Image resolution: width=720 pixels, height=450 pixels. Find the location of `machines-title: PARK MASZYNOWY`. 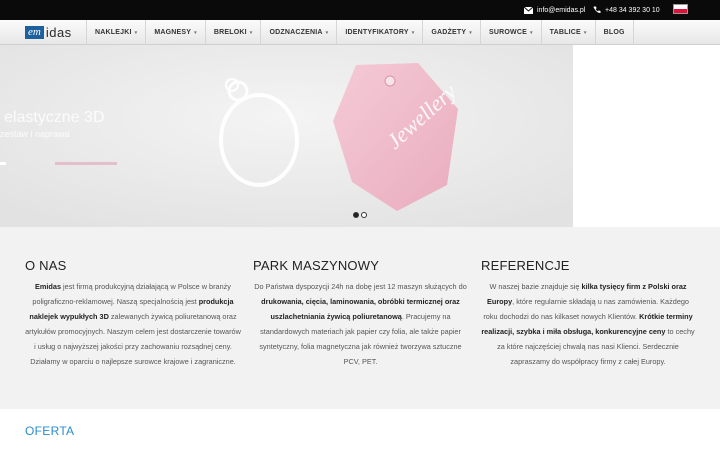

machines-title: PARK MASZYNOWY is located at coordinates (316, 265).